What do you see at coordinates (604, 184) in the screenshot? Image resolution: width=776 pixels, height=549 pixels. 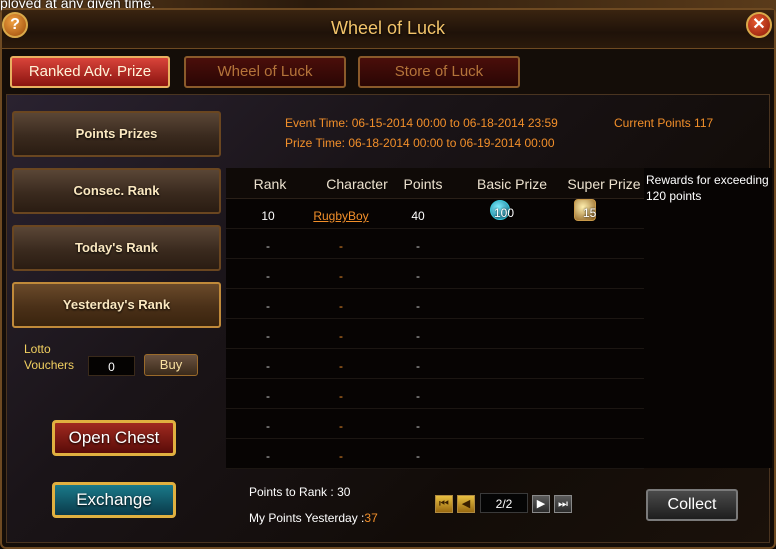 I see `header-super-prize: Super Prize` at bounding box center [604, 184].